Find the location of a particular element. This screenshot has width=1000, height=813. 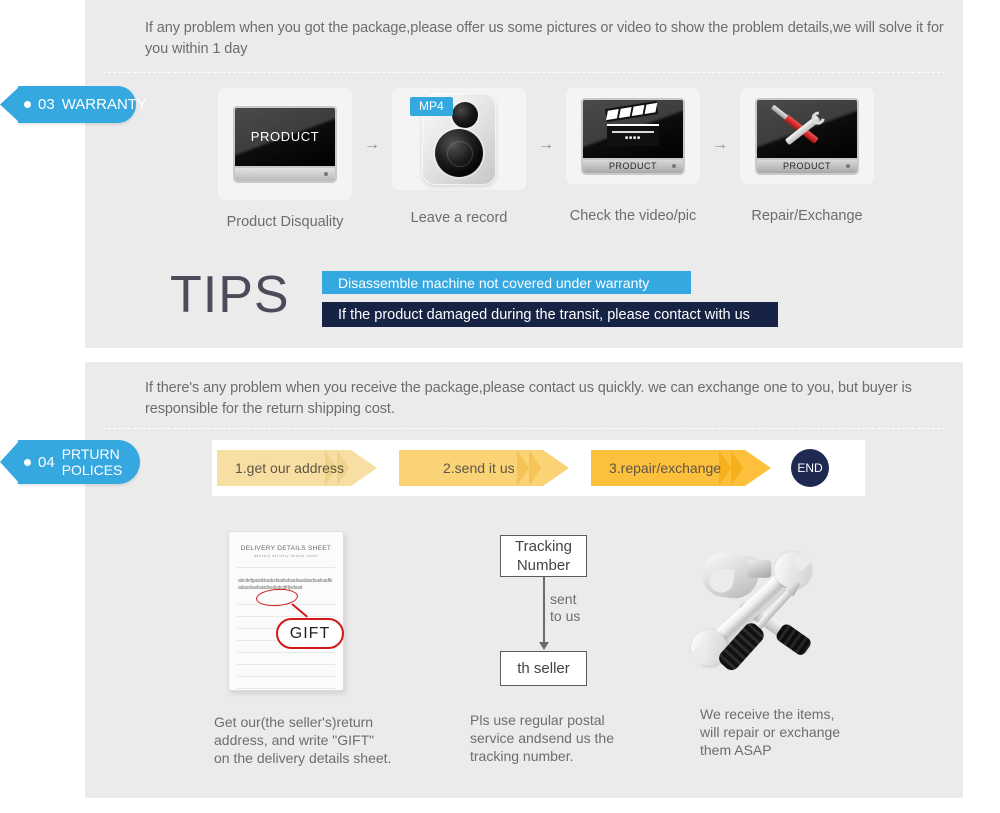

tag-label-line1: PRTURN is located at coordinates (90, 454).